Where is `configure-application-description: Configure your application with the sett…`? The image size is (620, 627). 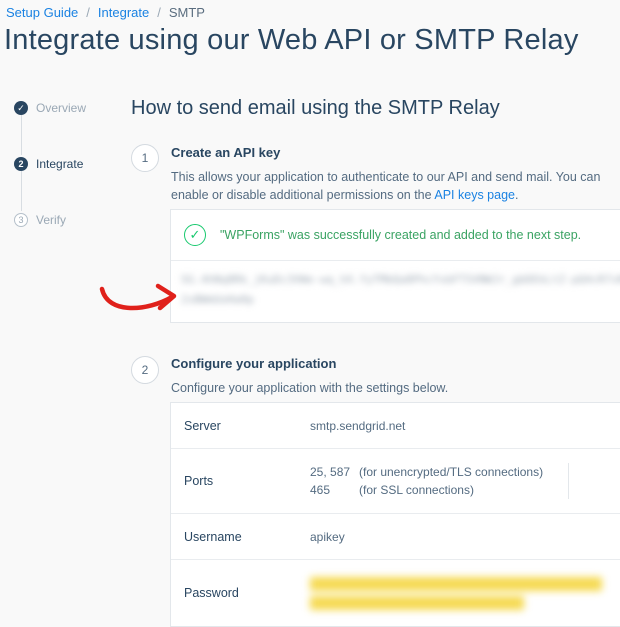
configure-application-description: Configure your application with the sett… is located at coordinates (310, 388).